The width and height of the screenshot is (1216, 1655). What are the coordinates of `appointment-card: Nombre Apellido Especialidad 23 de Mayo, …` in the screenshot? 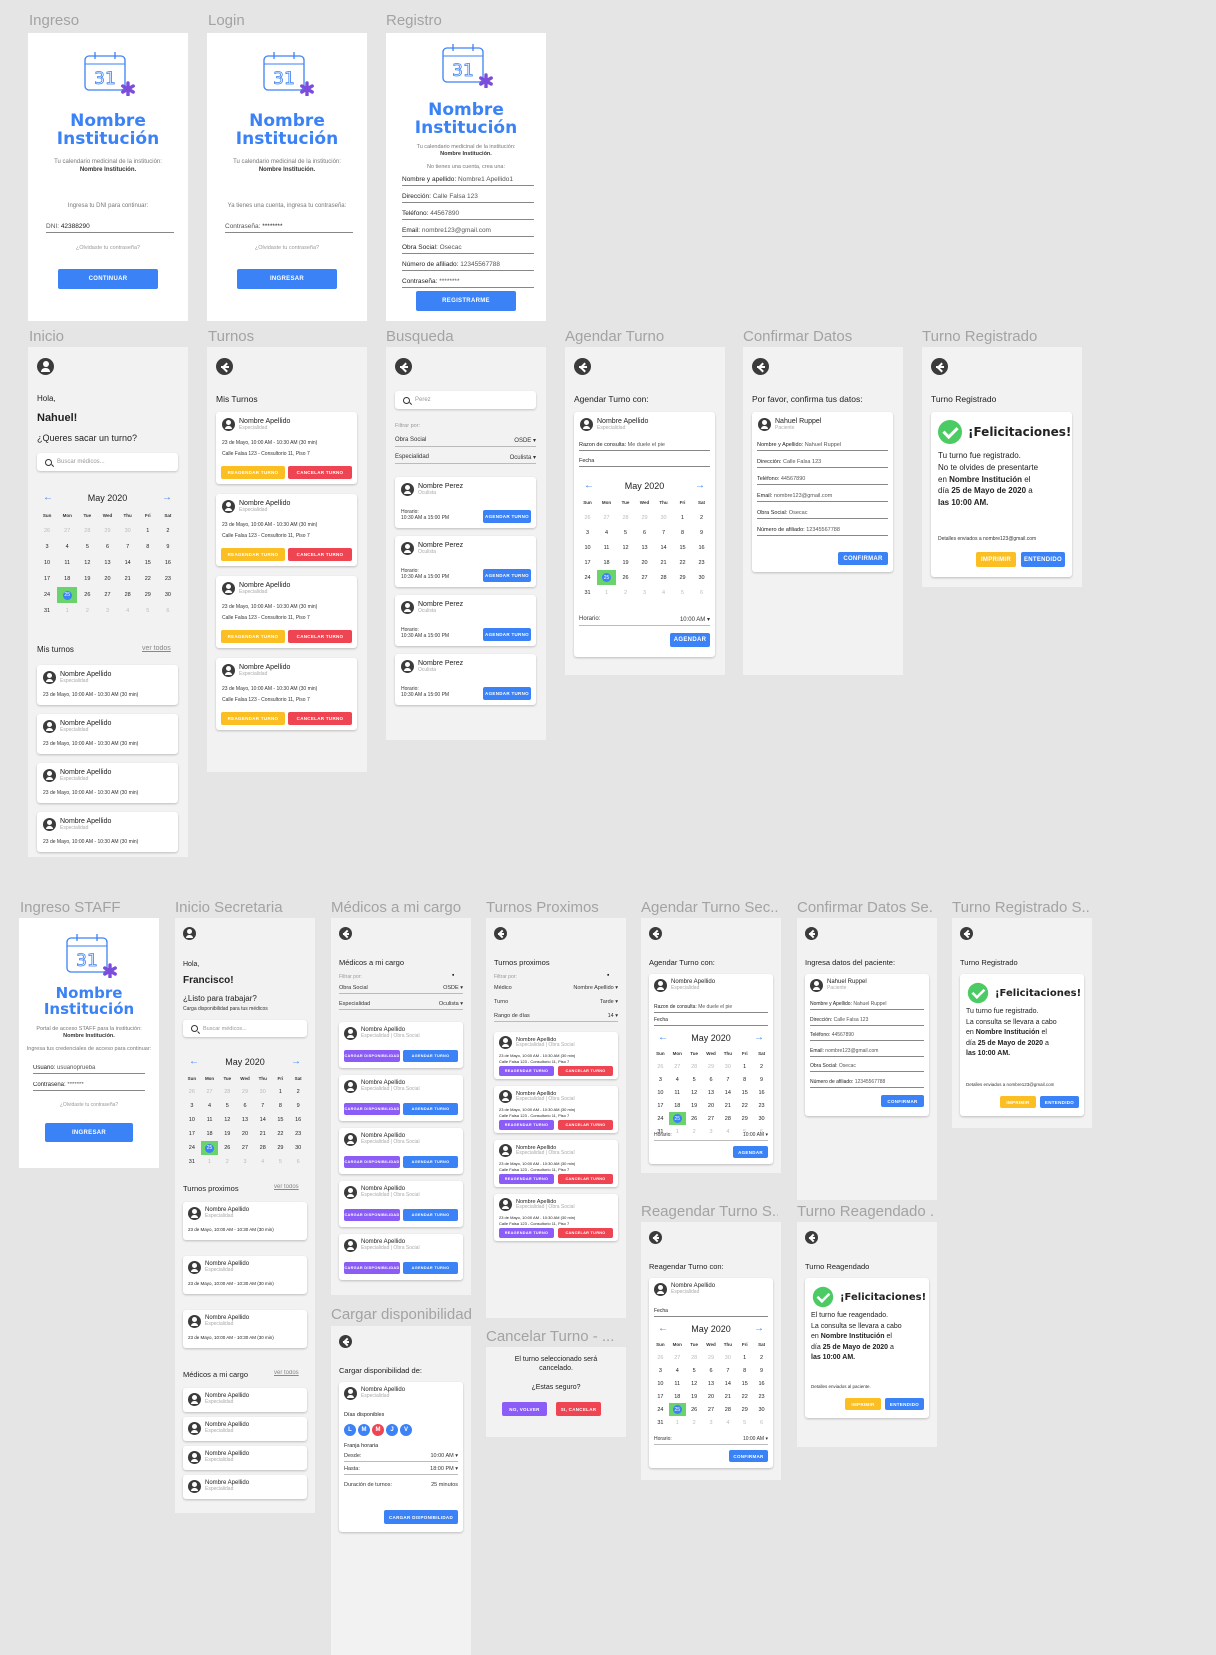 It's located at (107, 734).